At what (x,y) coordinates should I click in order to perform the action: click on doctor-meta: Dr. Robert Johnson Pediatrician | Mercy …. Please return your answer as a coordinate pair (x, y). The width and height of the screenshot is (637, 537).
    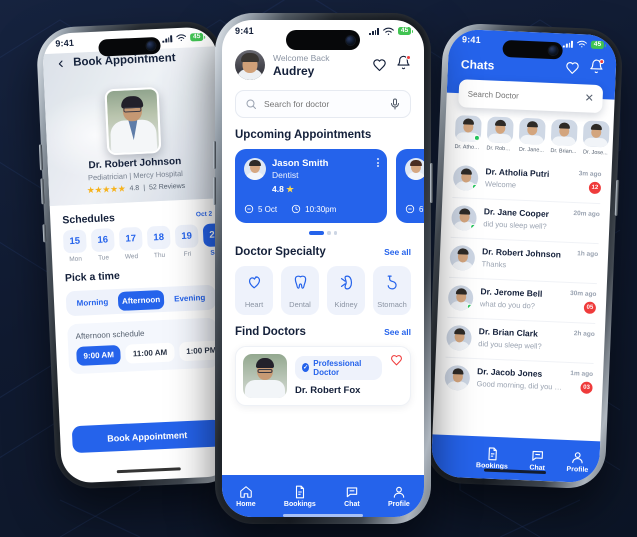
    Looking at the image, I should click on (135, 176).